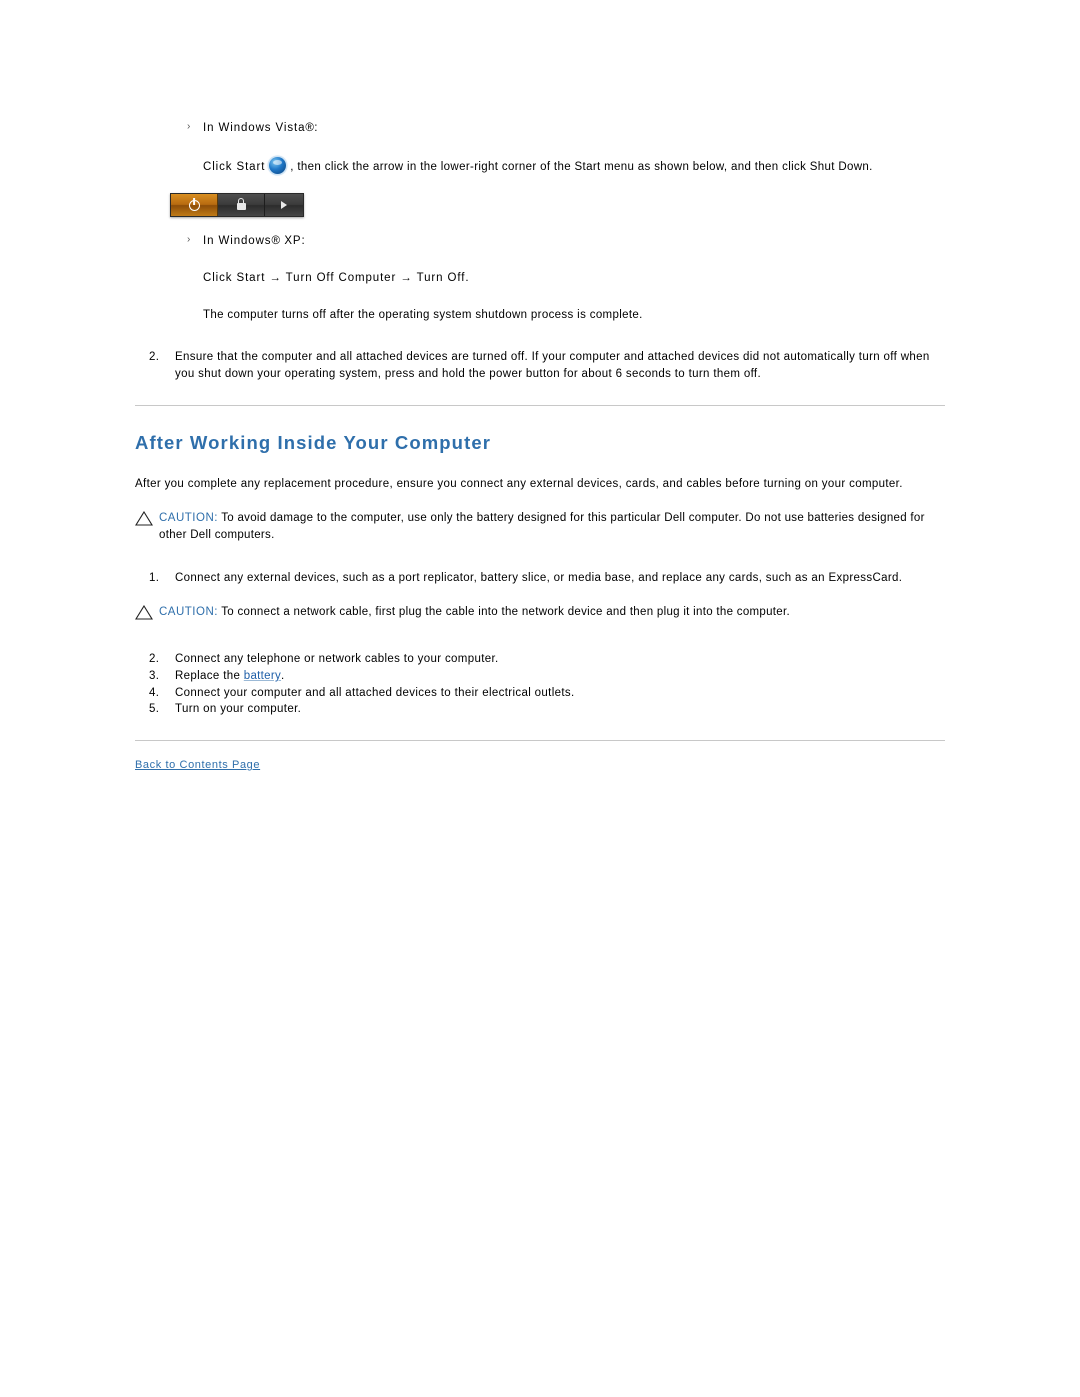 This screenshot has height=1397, width=1080. What do you see at coordinates (254, 128) in the screenshot?
I see `vista-label: In Windows Vista` at bounding box center [254, 128].